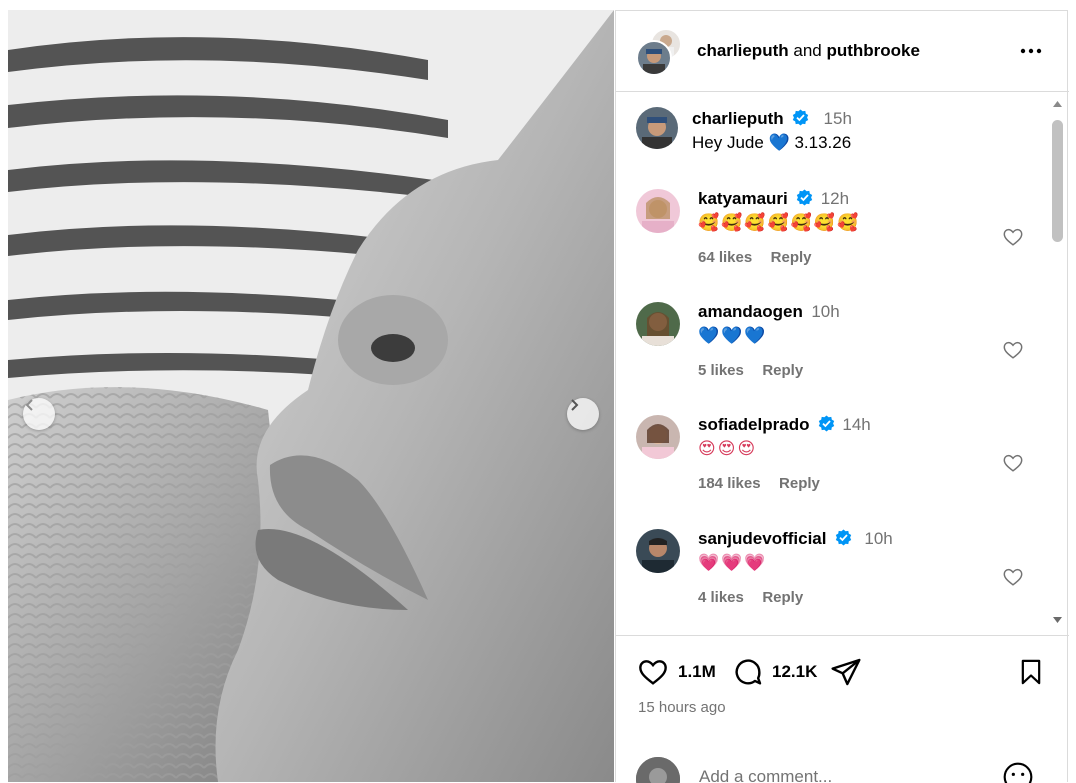 The width and height of the screenshot is (1076, 783). Describe the element at coordinates (753, 424) in the screenshot. I see `comment-username: sofiadelprado` at that location.